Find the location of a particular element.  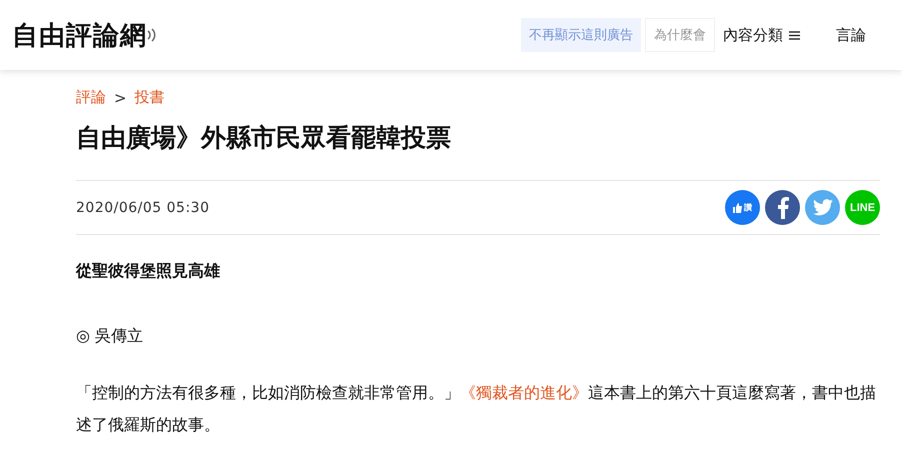

facebook-icon is located at coordinates (782, 207).